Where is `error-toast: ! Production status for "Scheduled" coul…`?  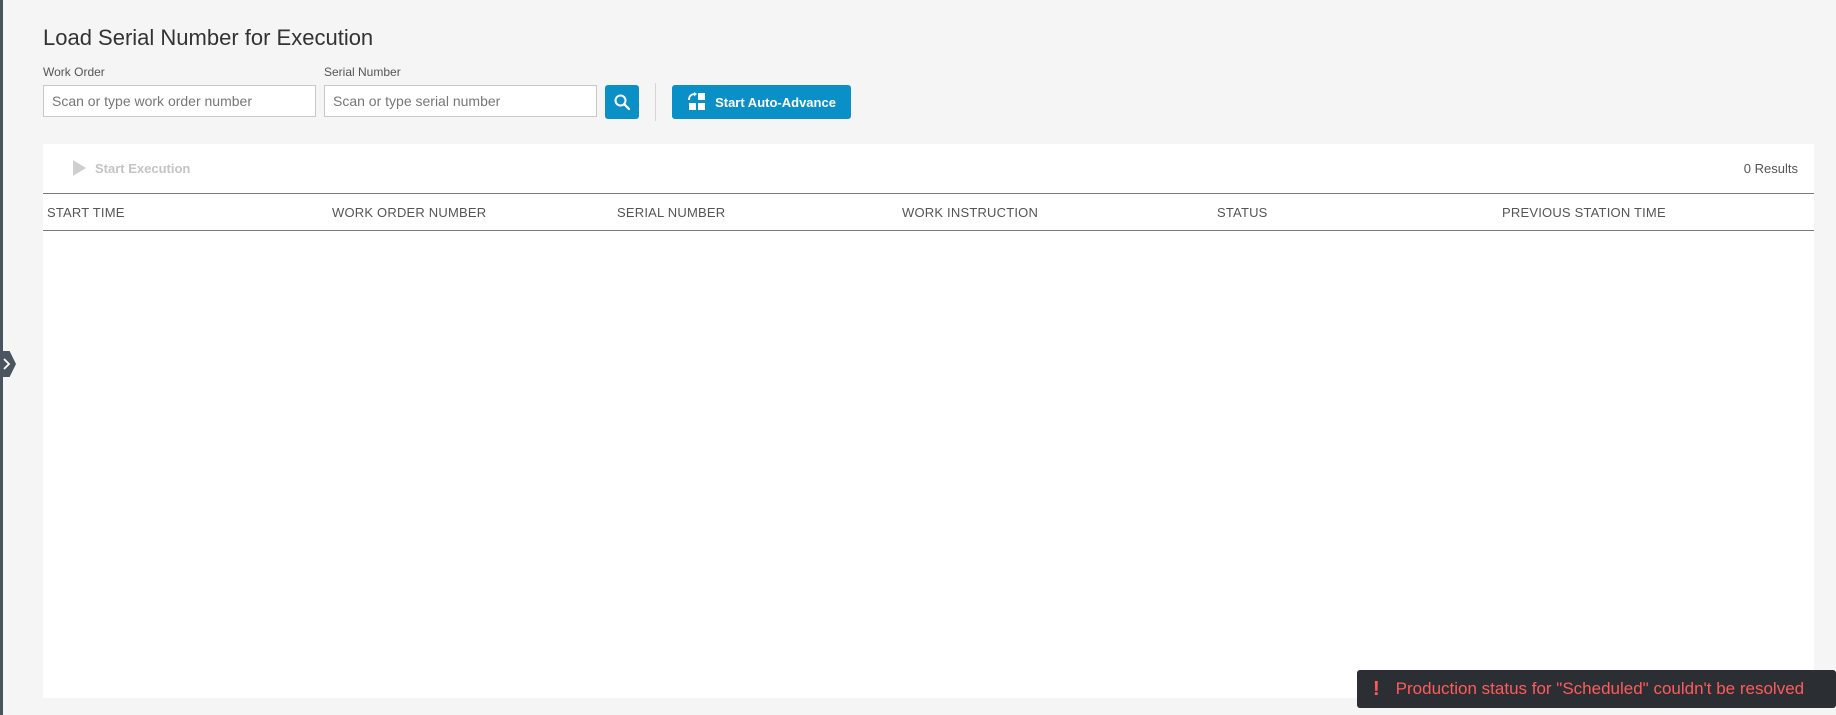 error-toast: ! Production status for "Scheduled" coul… is located at coordinates (1596, 689).